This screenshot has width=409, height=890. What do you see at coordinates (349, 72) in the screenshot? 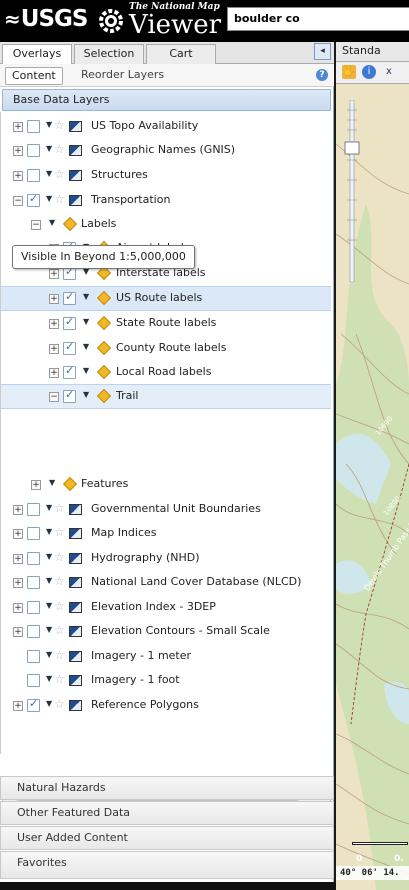
I see `pan-hand-icon: ✋` at bounding box center [349, 72].